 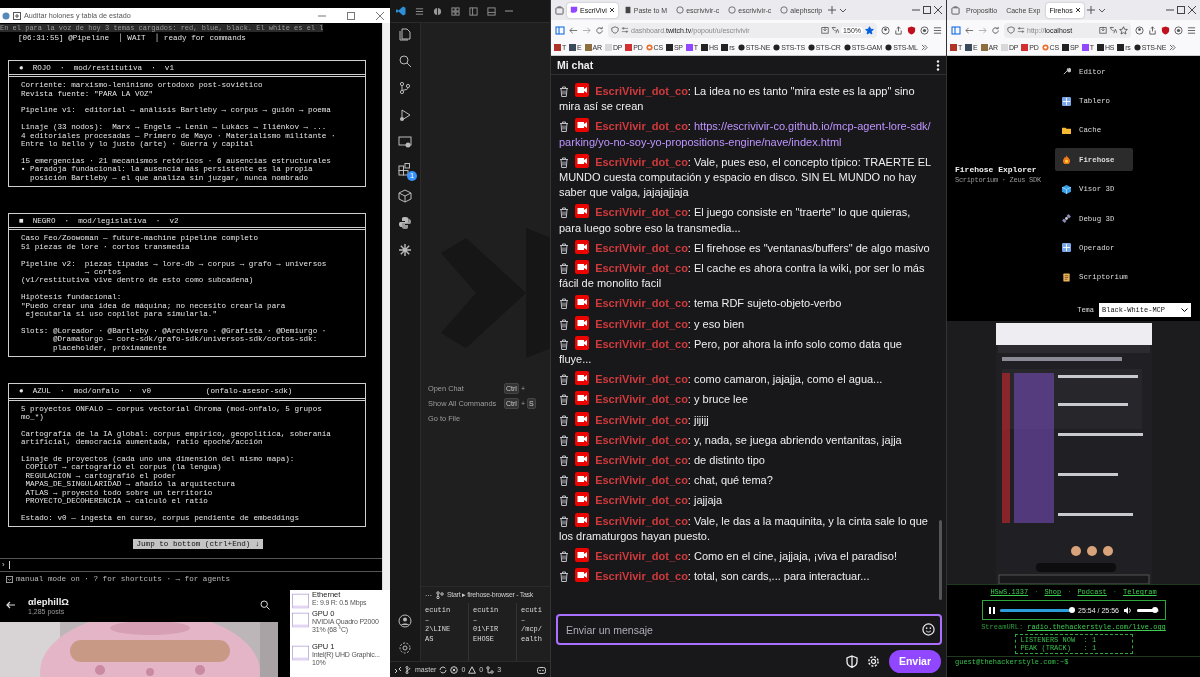 What do you see at coordinates (749, 629) in the screenshot?
I see `message-field: Enviar un mensaje` at bounding box center [749, 629].